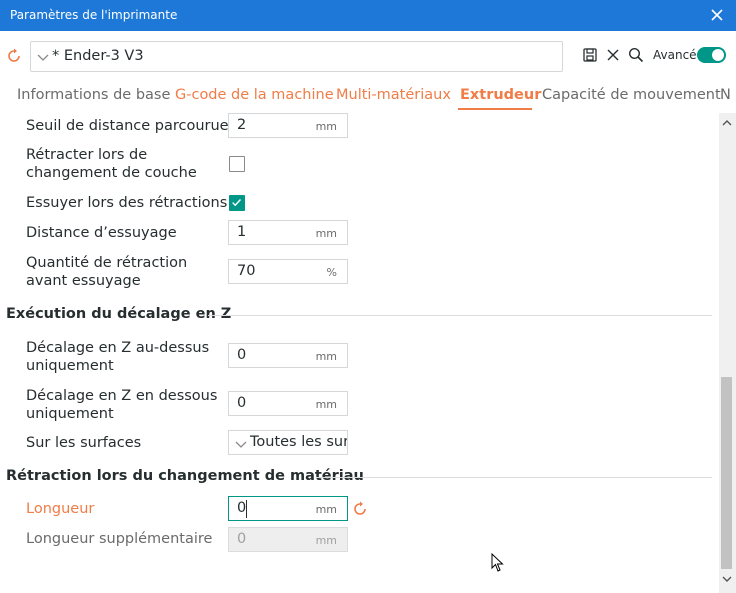 The height and width of the screenshot is (593, 736). Describe the element at coordinates (636, 55) in the screenshot. I see `search-icon` at that location.